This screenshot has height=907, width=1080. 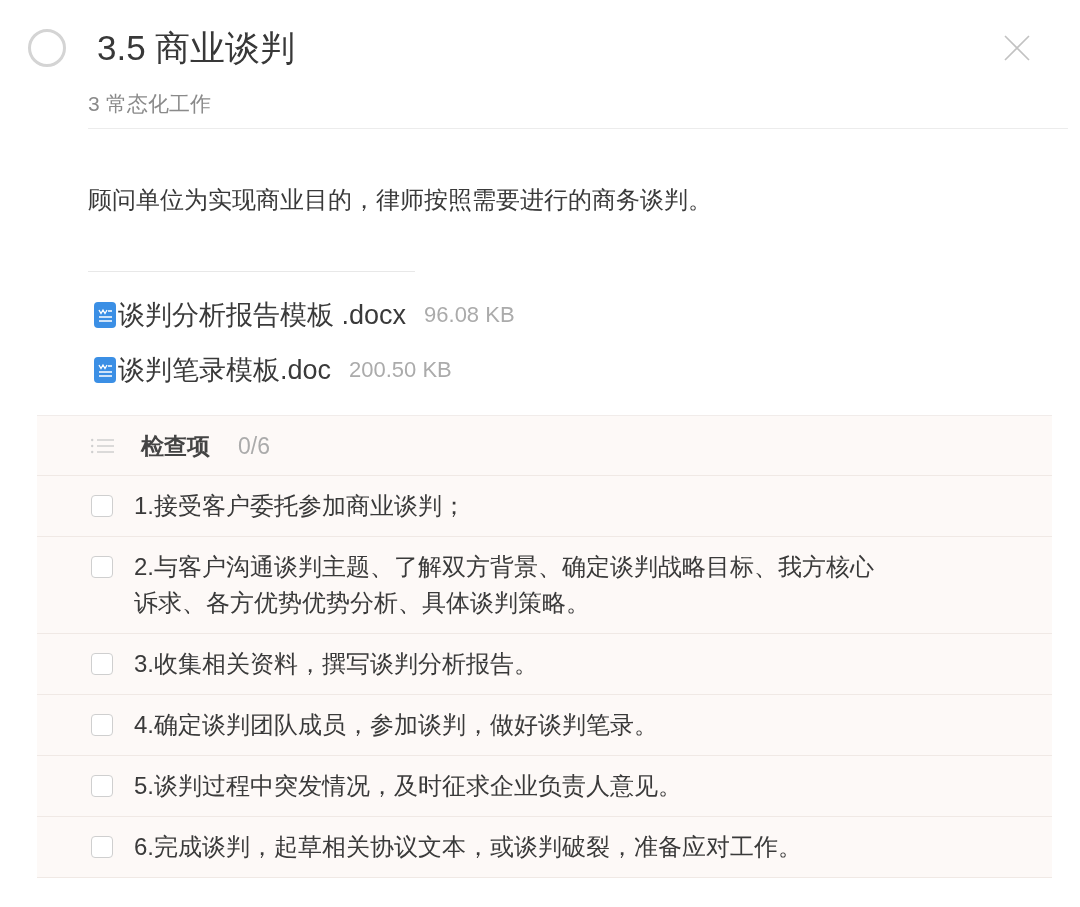 I want to click on task-description: 顾问单位为实现商业目的，律师按照需要进行的商务谈判。, so click(x=400, y=200).